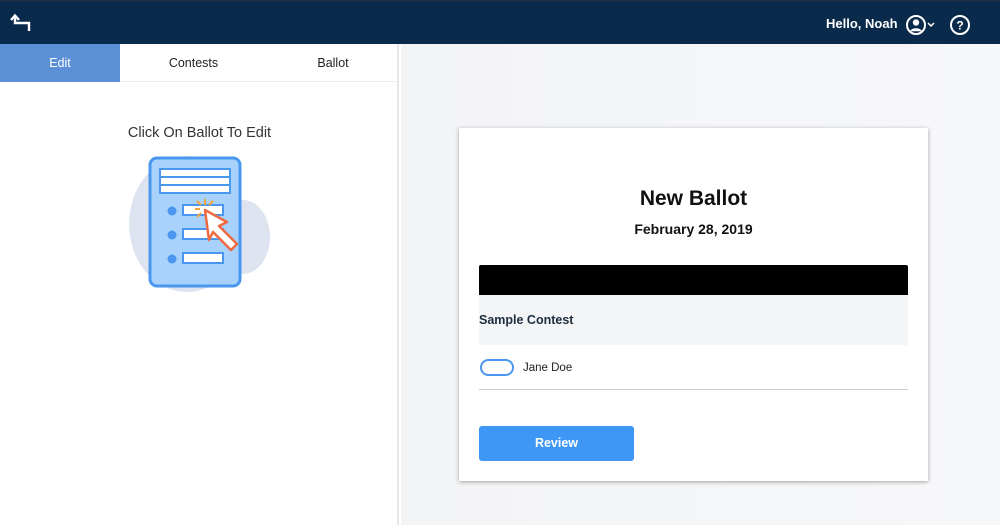  What do you see at coordinates (693, 229) in the screenshot?
I see `ballot-date: February 28, 2019` at bounding box center [693, 229].